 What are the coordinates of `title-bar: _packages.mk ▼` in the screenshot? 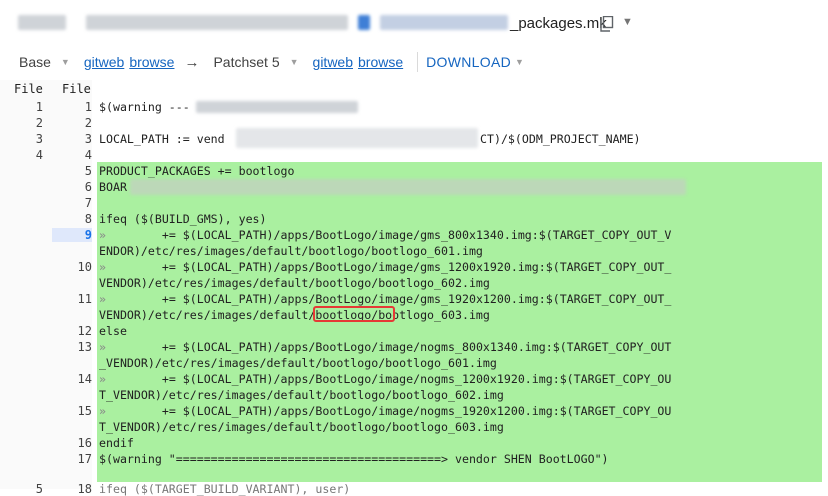 It's located at (414, 23).